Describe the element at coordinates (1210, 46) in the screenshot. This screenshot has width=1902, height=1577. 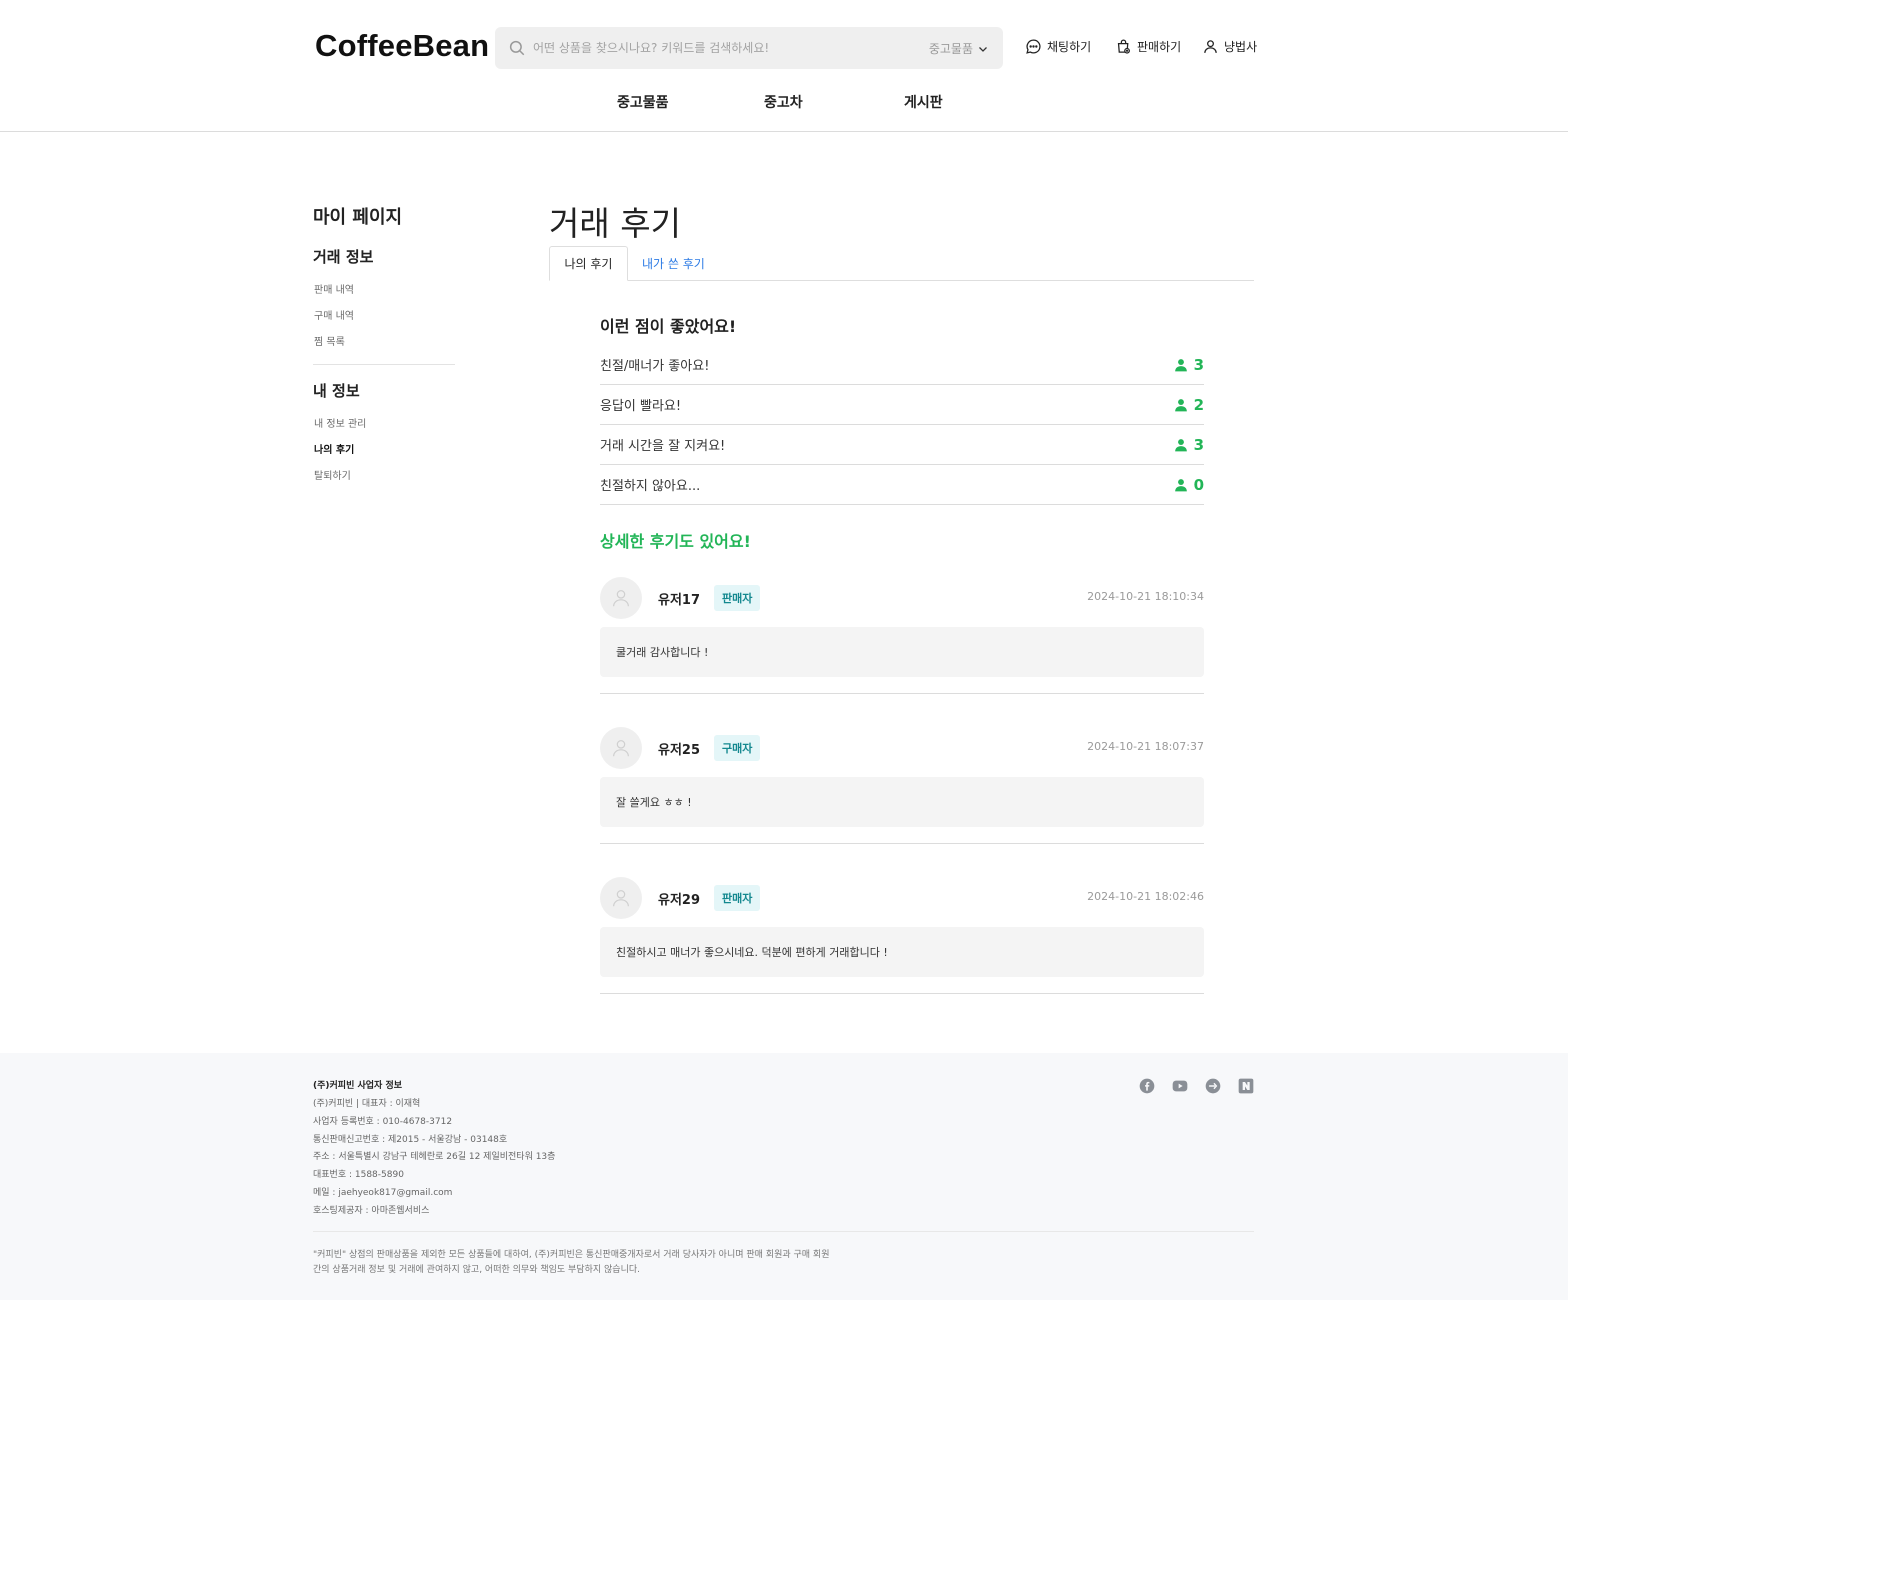
I see `user-icon` at that location.